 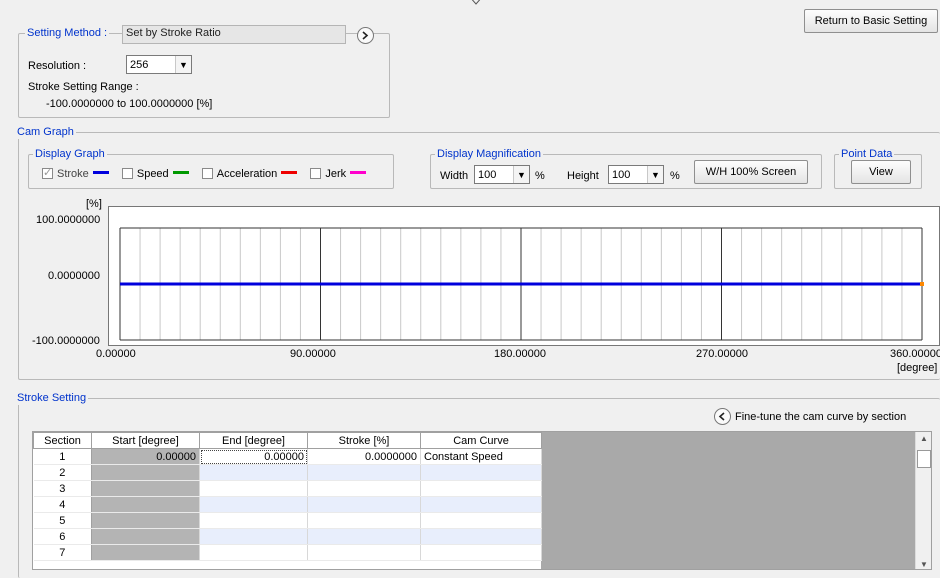 I want to click on end-cell: 0.00000, so click(x=253, y=456).